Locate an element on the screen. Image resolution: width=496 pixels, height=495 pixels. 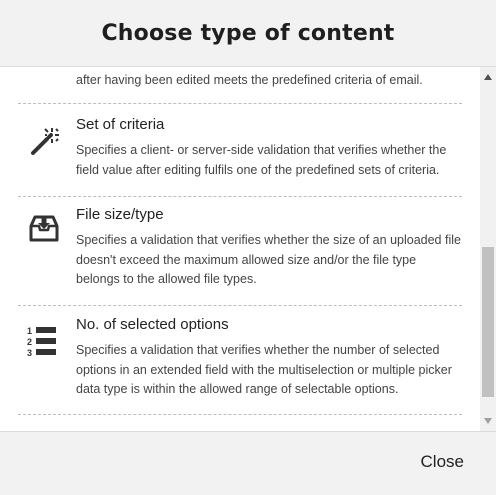
inbox-download-icon is located at coordinates (44, 228).